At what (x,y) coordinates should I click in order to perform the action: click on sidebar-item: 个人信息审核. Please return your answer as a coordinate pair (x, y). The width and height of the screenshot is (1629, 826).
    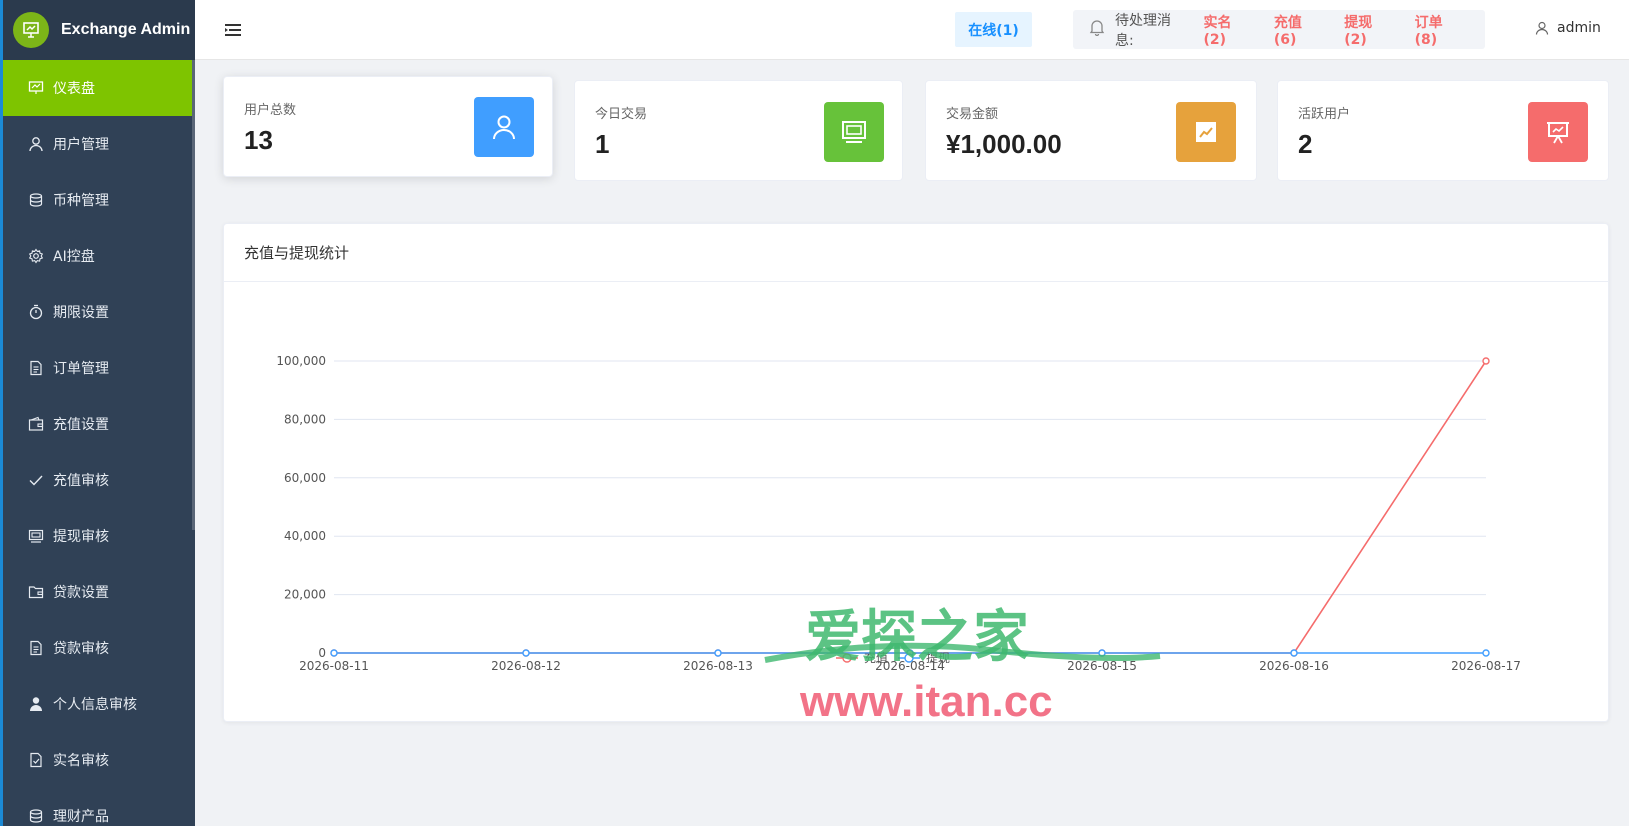
    Looking at the image, I should click on (99, 704).